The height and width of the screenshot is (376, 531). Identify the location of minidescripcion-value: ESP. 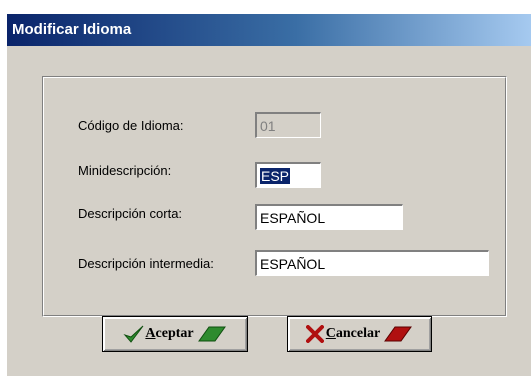
(275, 176).